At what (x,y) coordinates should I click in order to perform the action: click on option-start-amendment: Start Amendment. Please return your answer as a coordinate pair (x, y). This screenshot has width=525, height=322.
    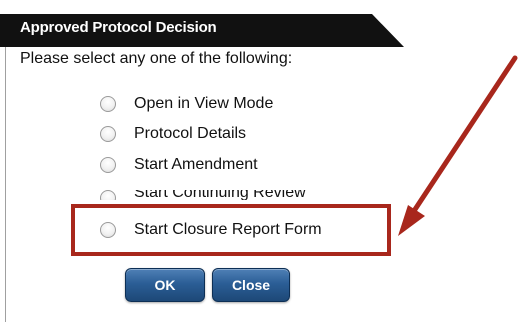
    Looking at the image, I should click on (179, 165).